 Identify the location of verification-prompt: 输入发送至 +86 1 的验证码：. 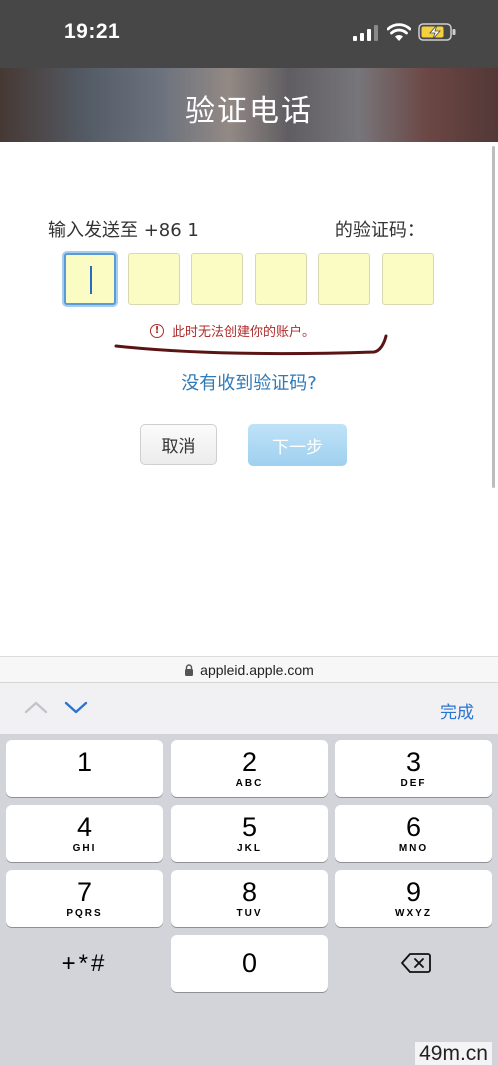
(236, 229).